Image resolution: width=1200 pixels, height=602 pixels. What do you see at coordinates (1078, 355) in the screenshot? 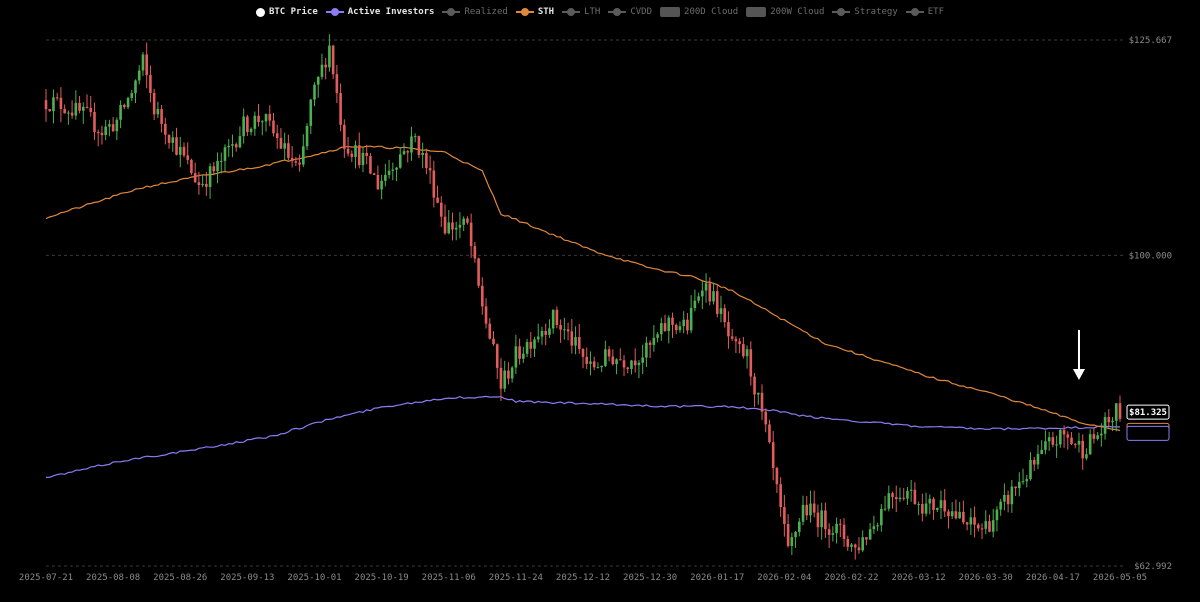
I see `annotation-arrow` at bounding box center [1078, 355].